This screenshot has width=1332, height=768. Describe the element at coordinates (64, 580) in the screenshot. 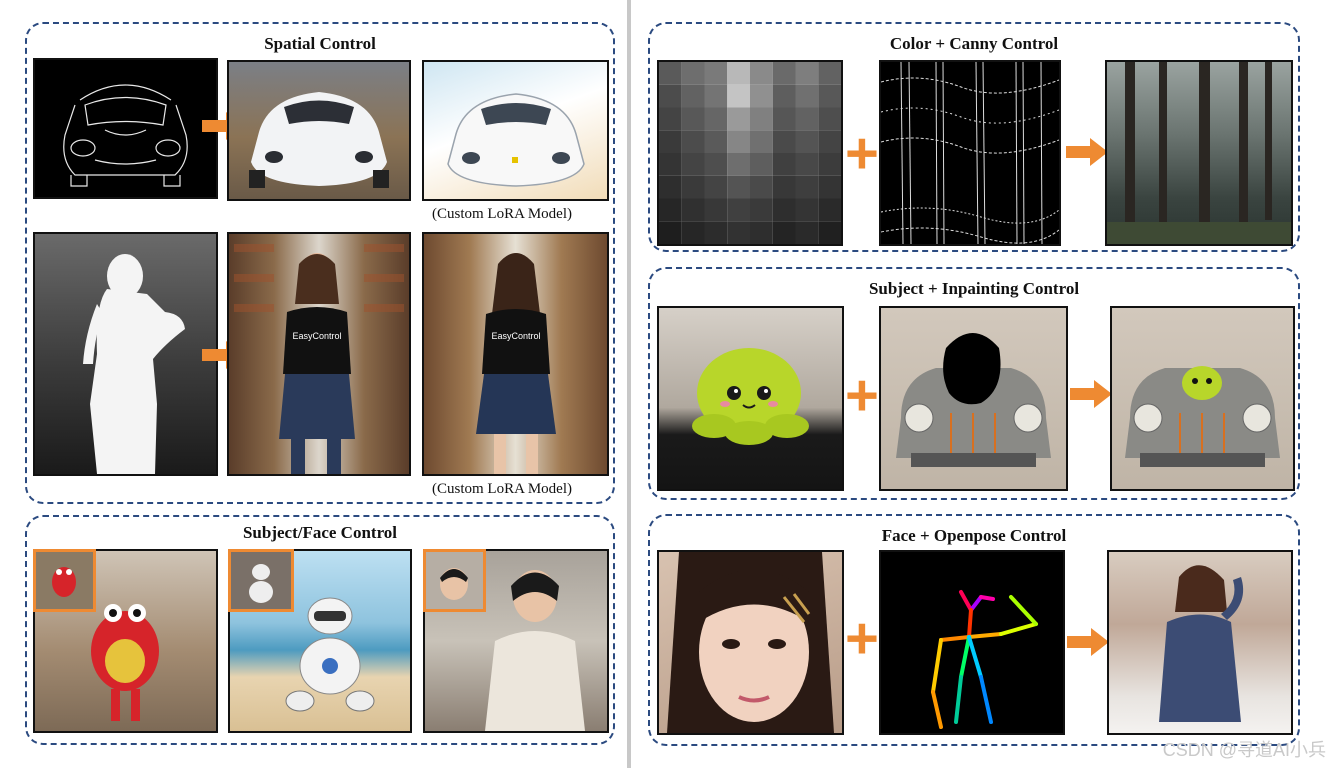

I see `monster-reference-inset` at that location.